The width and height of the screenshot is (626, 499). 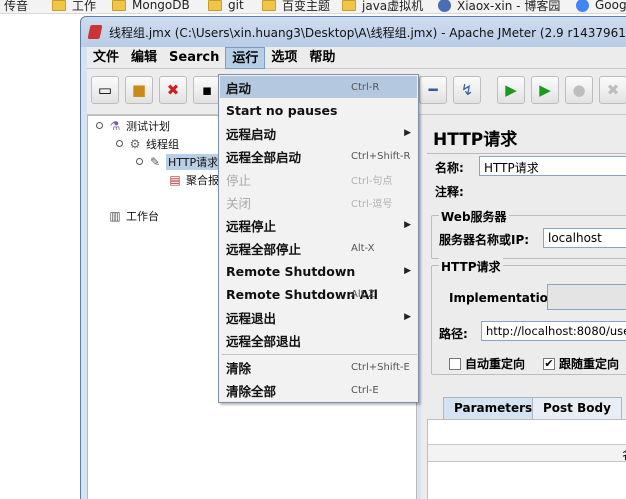 I want to click on menu-options: 选项, so click(x=284, y=58).